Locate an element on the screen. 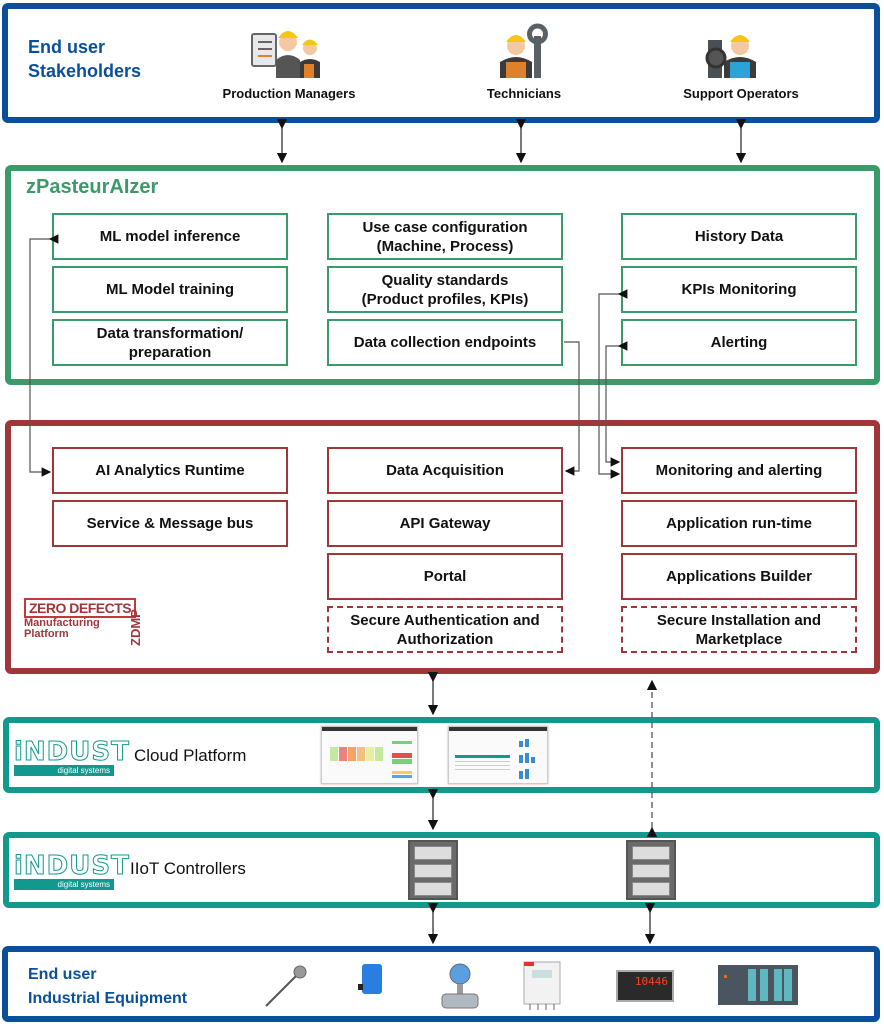 The height and width of the screenshot is (1024, 884). alerting: Alerting is located at coordinates (739, 342).